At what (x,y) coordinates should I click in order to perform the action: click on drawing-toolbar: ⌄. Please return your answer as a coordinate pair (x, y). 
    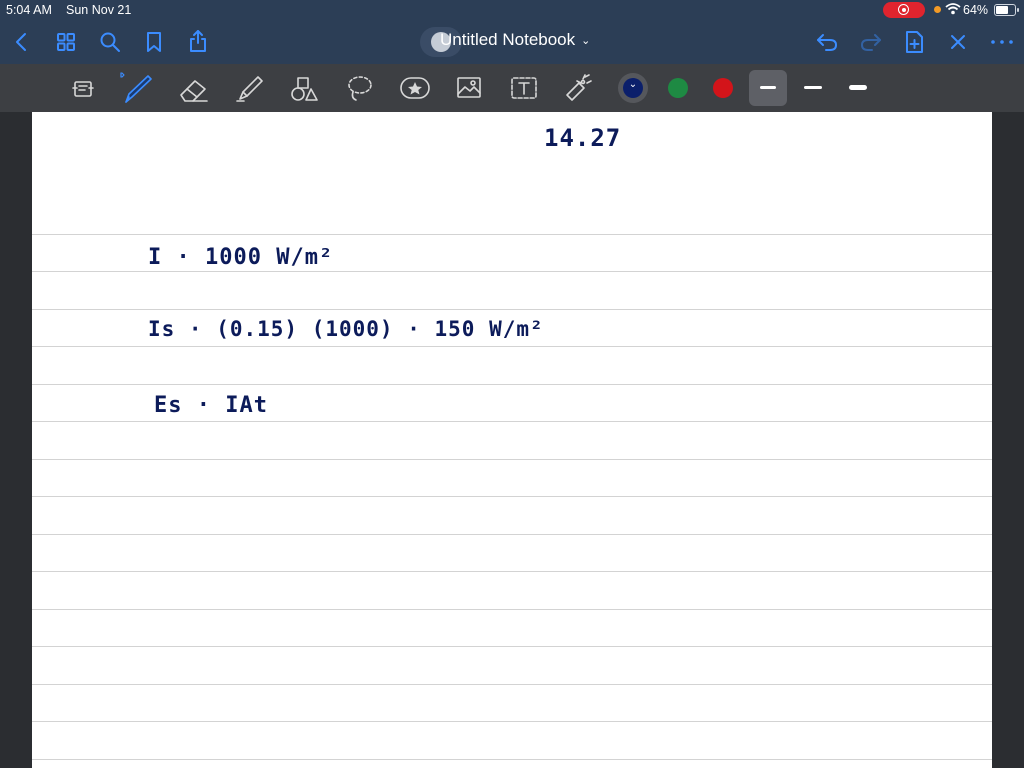
    Looking at the image, I should click on (512, 88).